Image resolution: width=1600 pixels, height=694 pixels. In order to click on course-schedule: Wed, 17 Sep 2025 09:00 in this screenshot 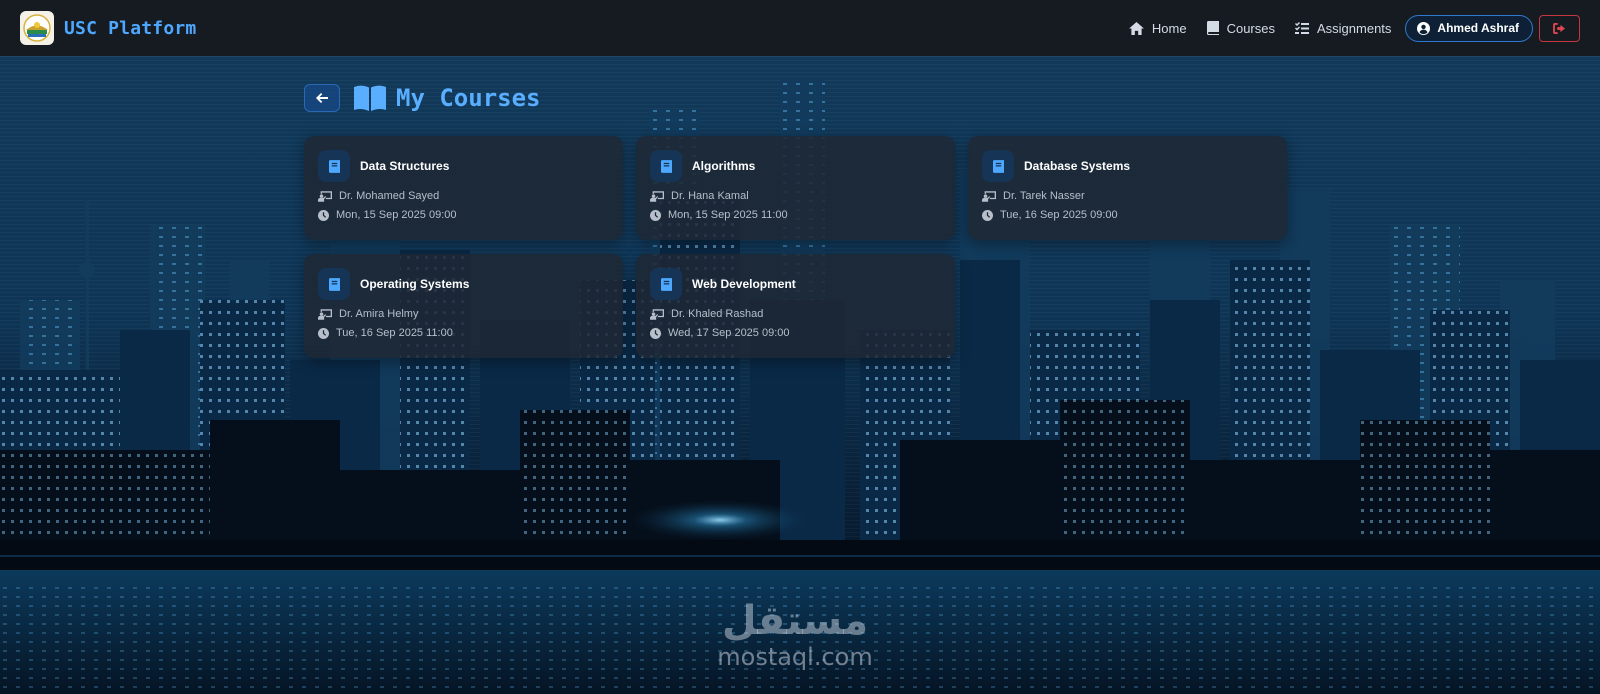, I will do `click(795, 333)`.